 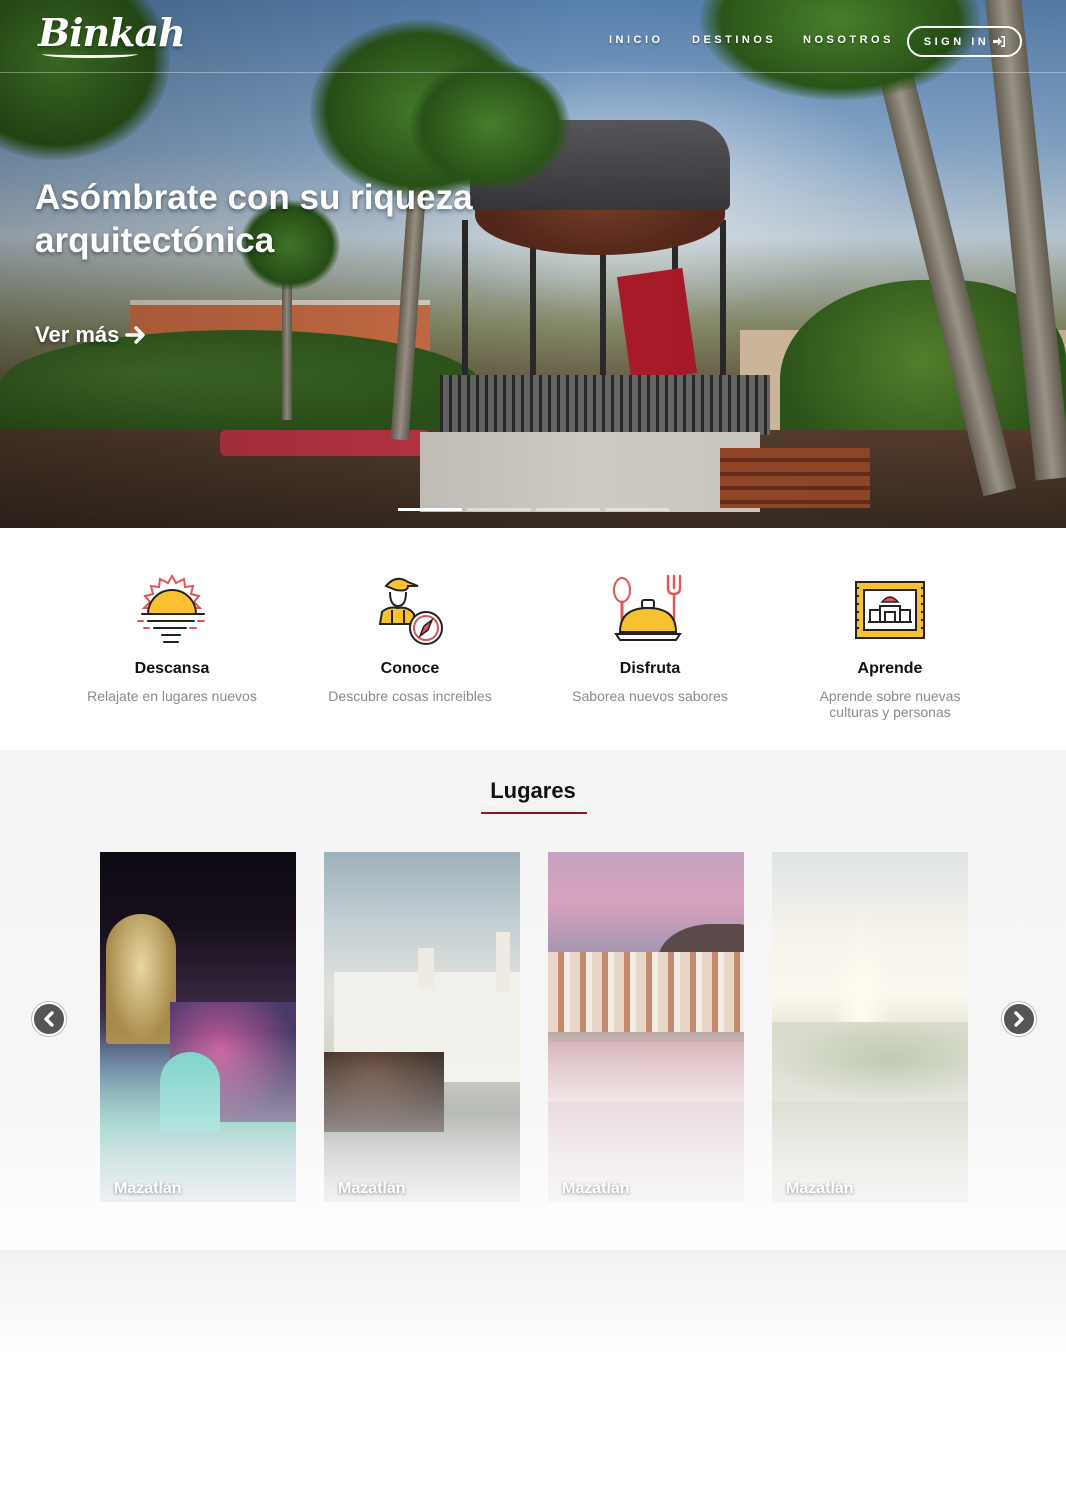 What do you see at coordinates (890, 610) in the screenshot?
I see `stamp-icon` at bounding box center [890, 610].